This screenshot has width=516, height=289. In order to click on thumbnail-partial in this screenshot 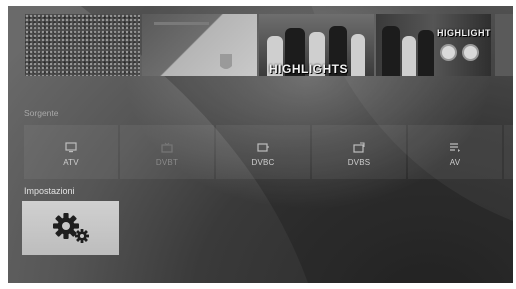, I will do `click(504, 45)`.